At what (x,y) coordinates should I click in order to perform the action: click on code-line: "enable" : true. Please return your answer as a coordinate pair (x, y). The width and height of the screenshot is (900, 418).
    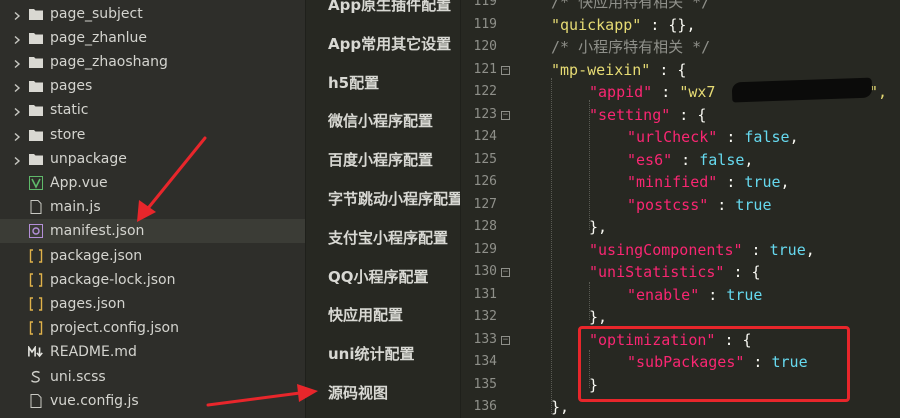
    Looking at the image, I should click on (694, 295).